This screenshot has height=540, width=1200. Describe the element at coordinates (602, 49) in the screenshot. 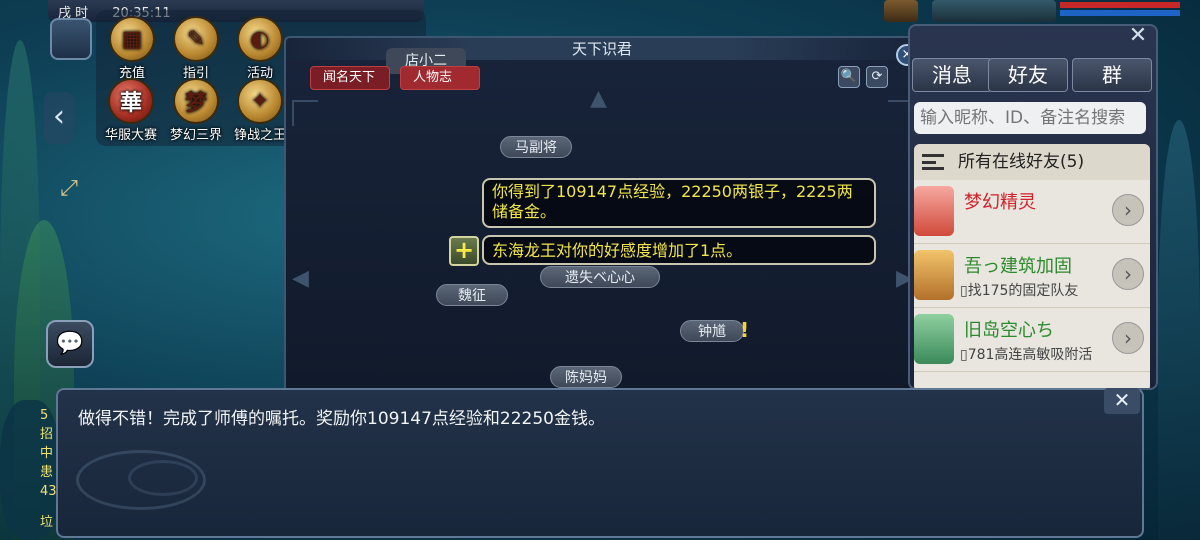

I see `window-title: 天下识君` at that location.